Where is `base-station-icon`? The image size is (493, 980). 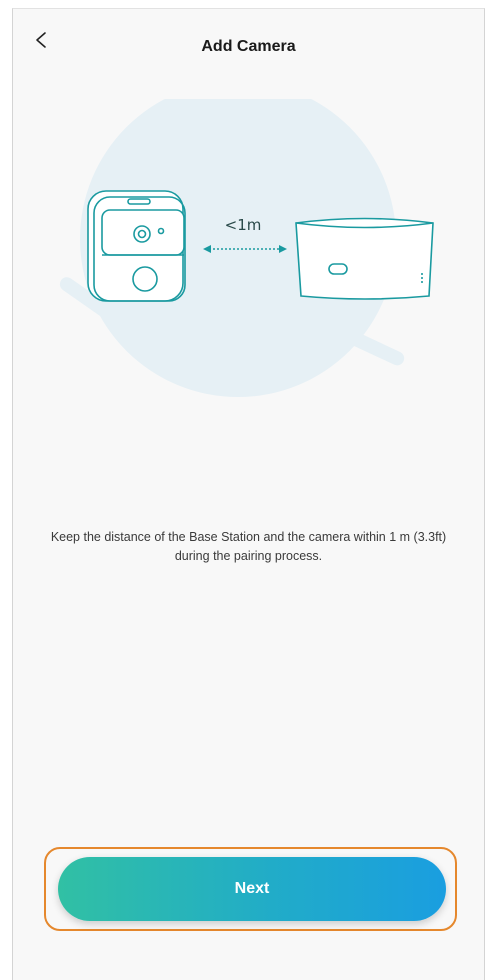 base-station-icon is located at coordinates (364, 258).